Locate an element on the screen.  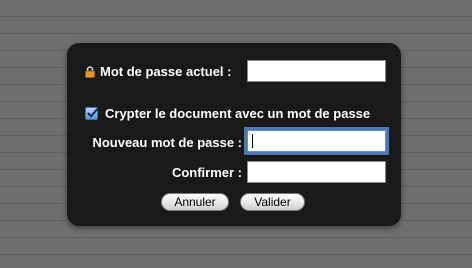
encrypt-checkbox is located at coordinates (91, 113).